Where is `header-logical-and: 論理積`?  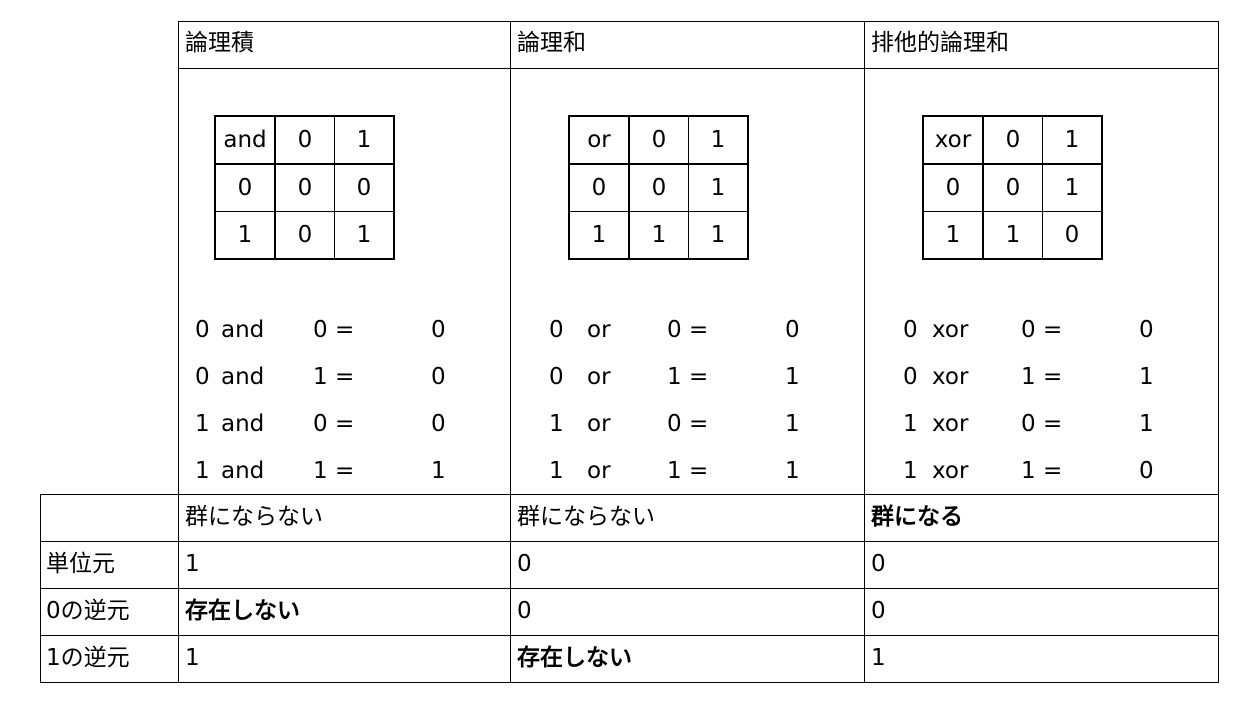
header-logical-and: 論理積 is located at coordinates (219, 43).